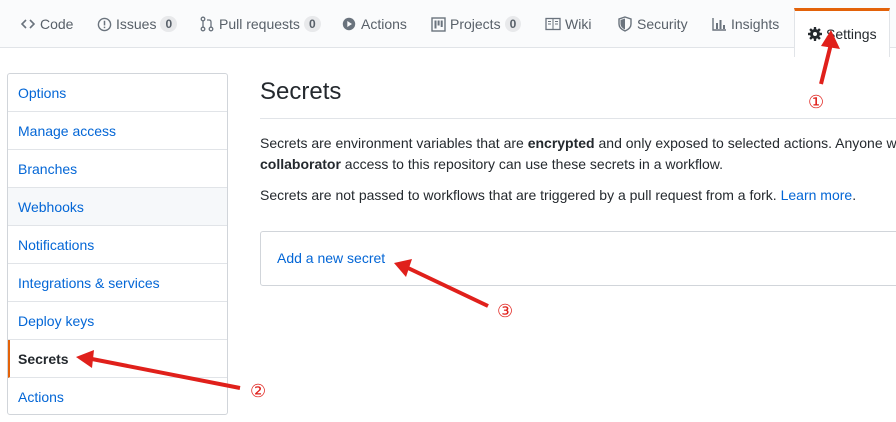  What do you see at coordinates (830, 39) in the screenshot?
I see `arrow-to-settings-head` at bounding box center [830, 39].